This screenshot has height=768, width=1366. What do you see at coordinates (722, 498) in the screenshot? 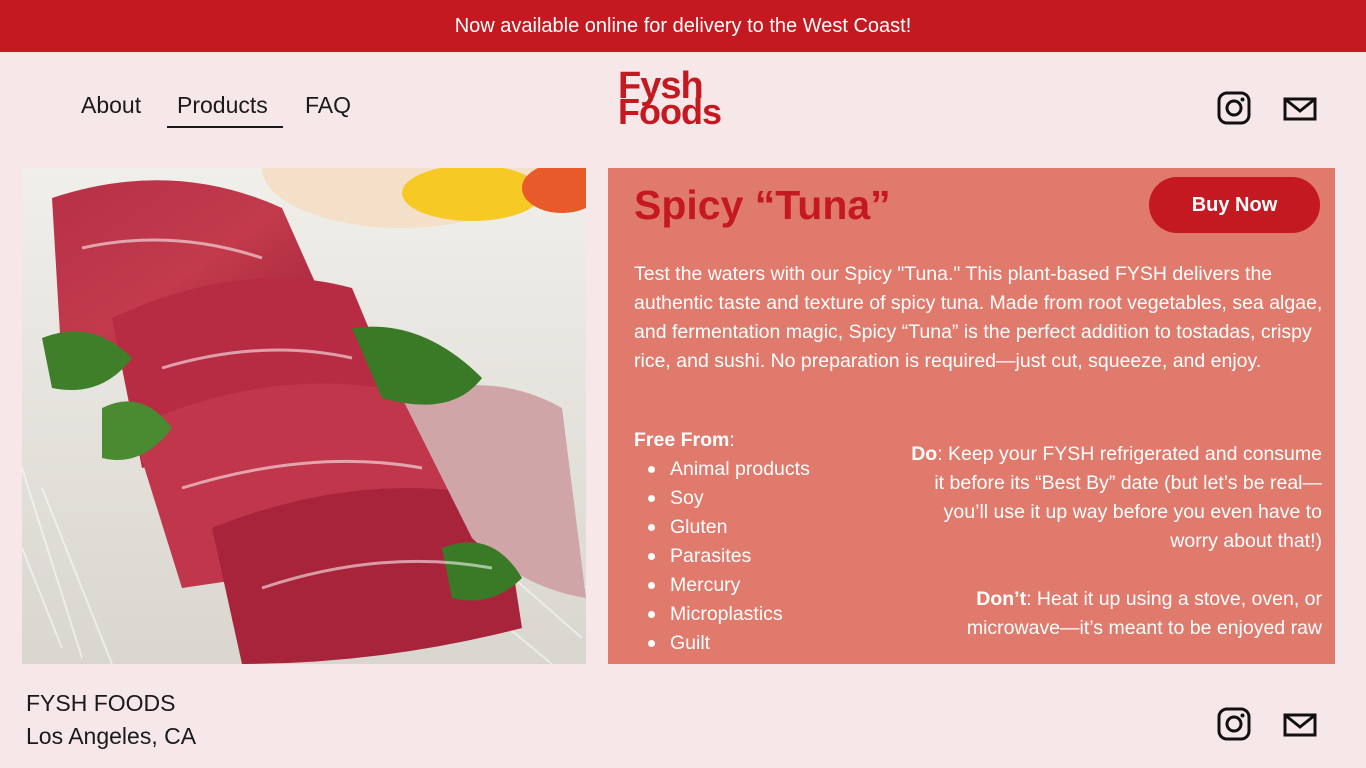
I see `list-item: Soy` at bounding box center [722, 498].